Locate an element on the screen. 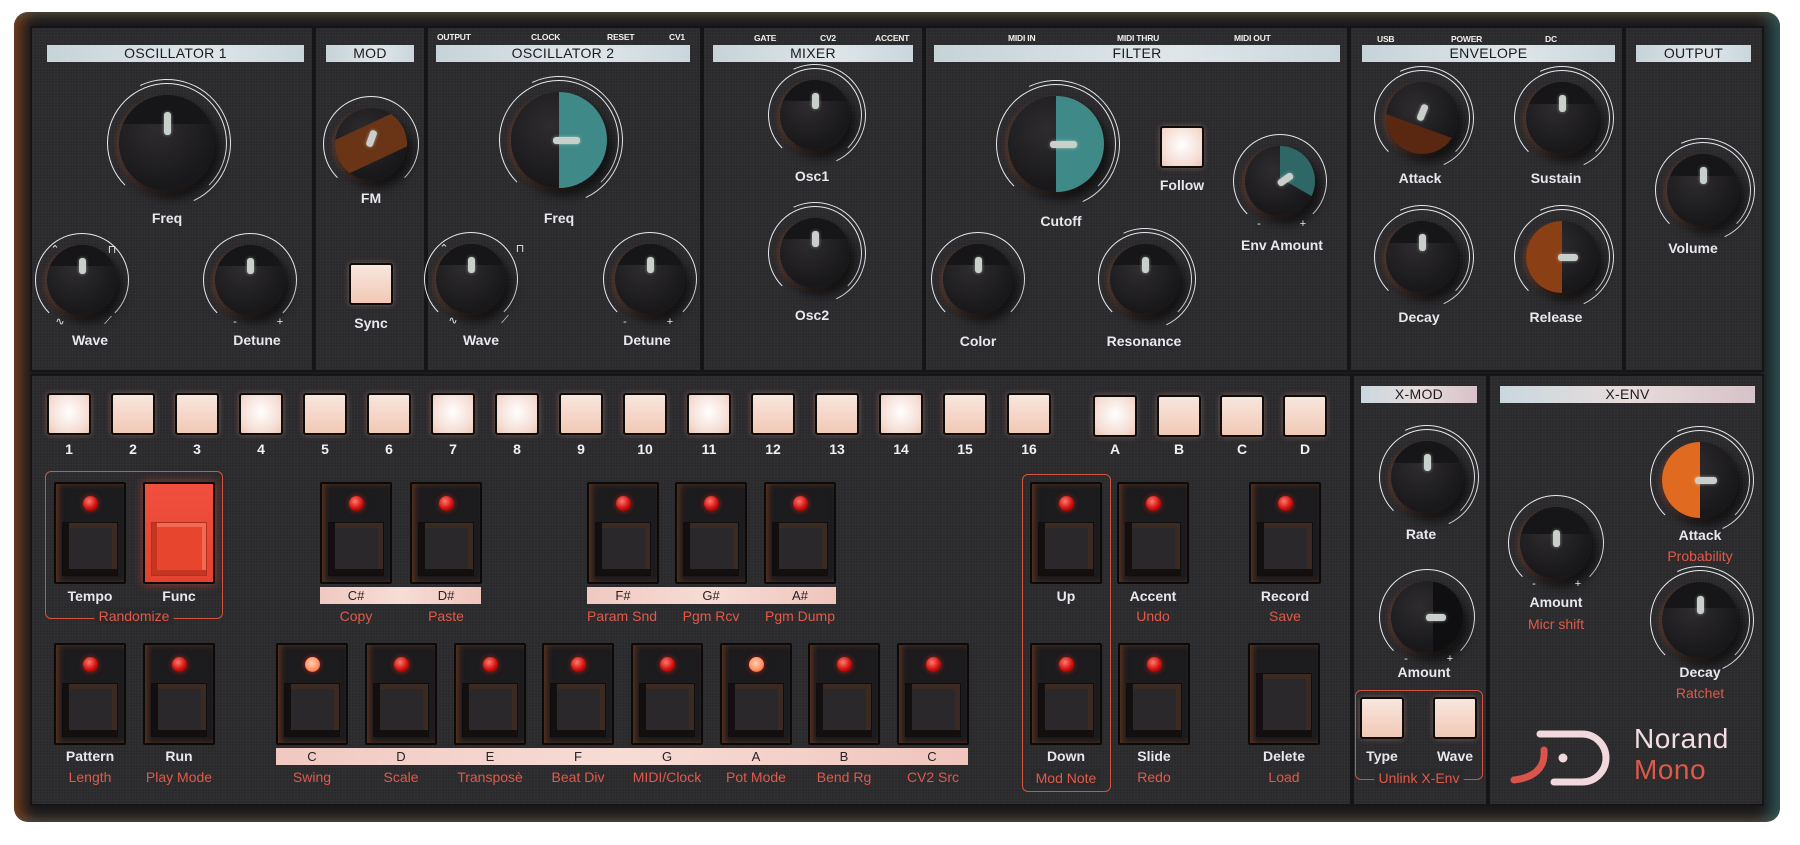 The width and height of the screenshot is (1800, 845). output-volume-knob is located at coordinates (1703, 190).